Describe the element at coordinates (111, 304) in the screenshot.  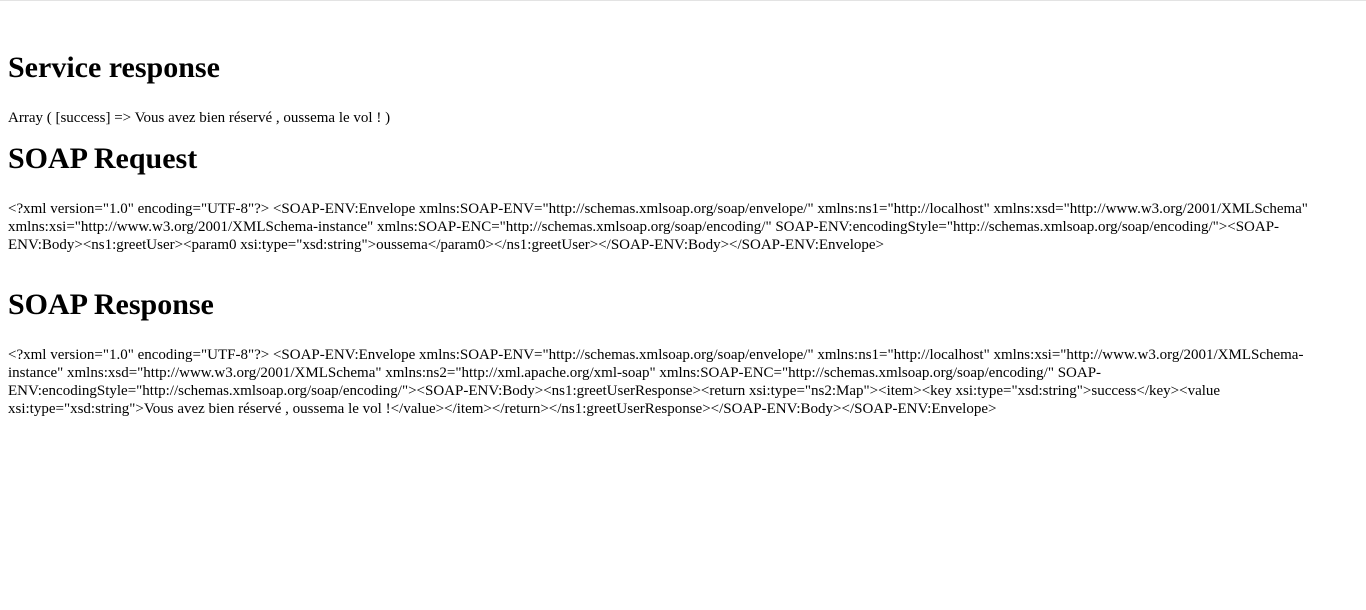
I see `soap-response-heading: SOAP Response` at that location.